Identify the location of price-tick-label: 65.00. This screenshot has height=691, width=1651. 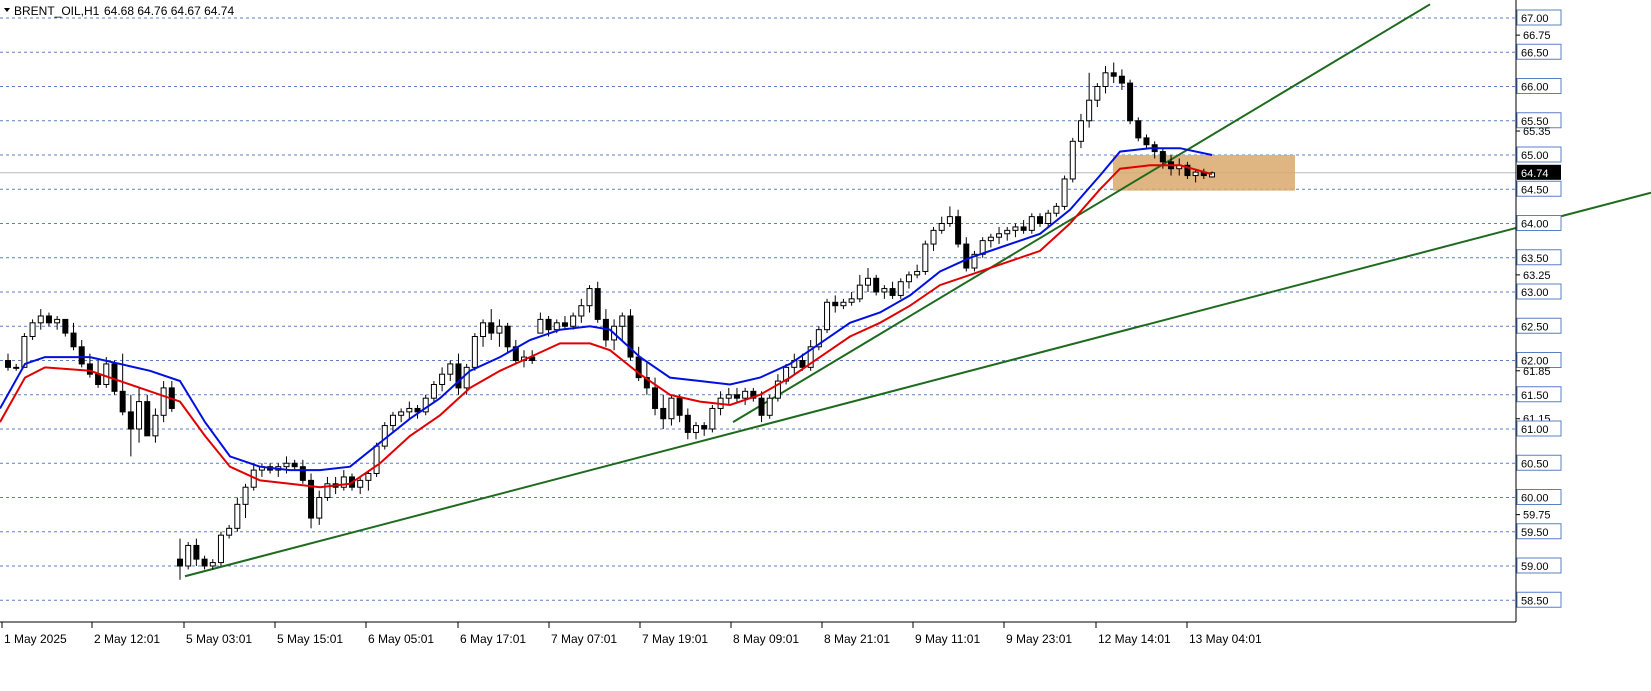
(1535, 156).